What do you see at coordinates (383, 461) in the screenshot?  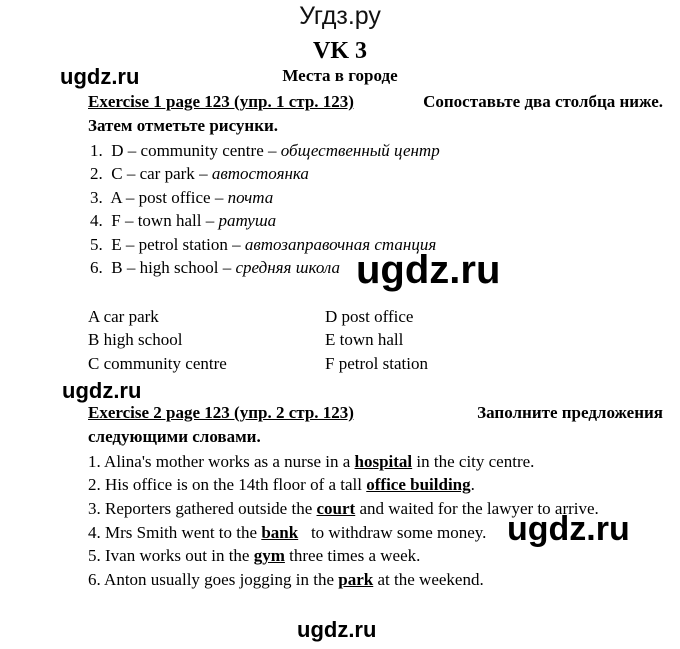 I see `answer-word: hospital` at bounding box center [383, 461].